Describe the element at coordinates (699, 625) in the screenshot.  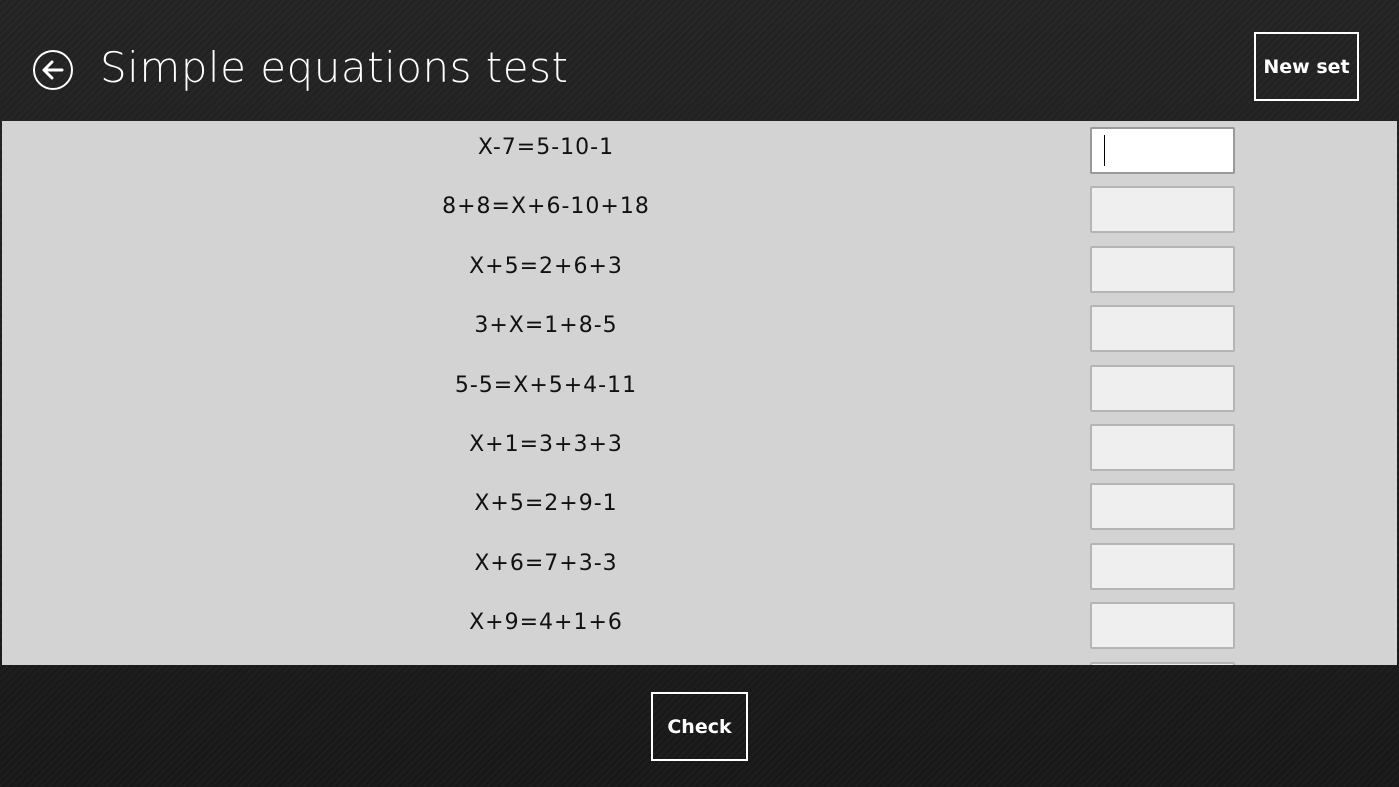
I see `equation-row: X+9=4+1+6` at that location.